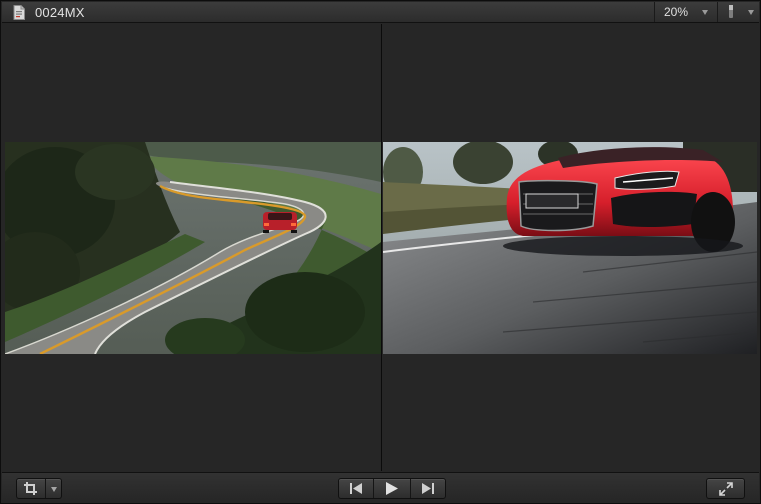 The height and width of the screenshot is (504, 761). I want to click on expand-fullscreen-icon, so click(726, 489).